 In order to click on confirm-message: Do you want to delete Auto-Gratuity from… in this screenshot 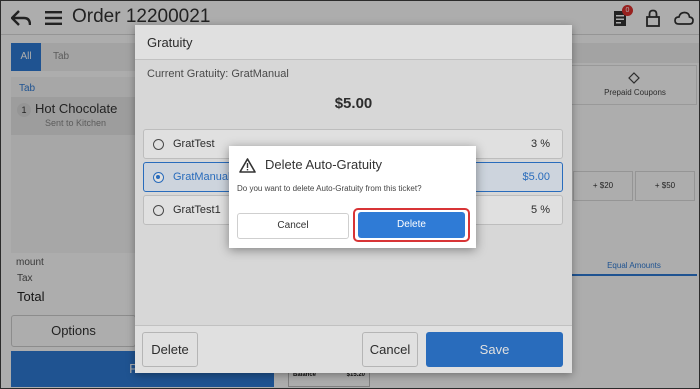, I will do `click(329, 188)`.